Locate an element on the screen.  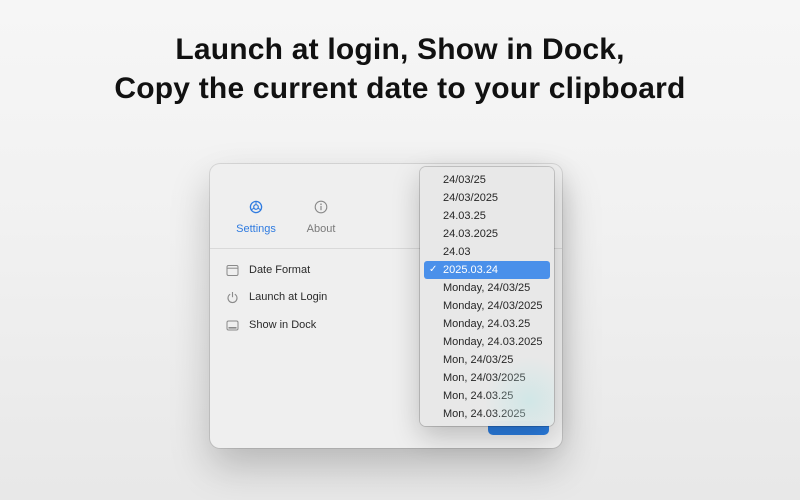
menu-option-label: 24/03/25 is located at coordinates (464, 180).